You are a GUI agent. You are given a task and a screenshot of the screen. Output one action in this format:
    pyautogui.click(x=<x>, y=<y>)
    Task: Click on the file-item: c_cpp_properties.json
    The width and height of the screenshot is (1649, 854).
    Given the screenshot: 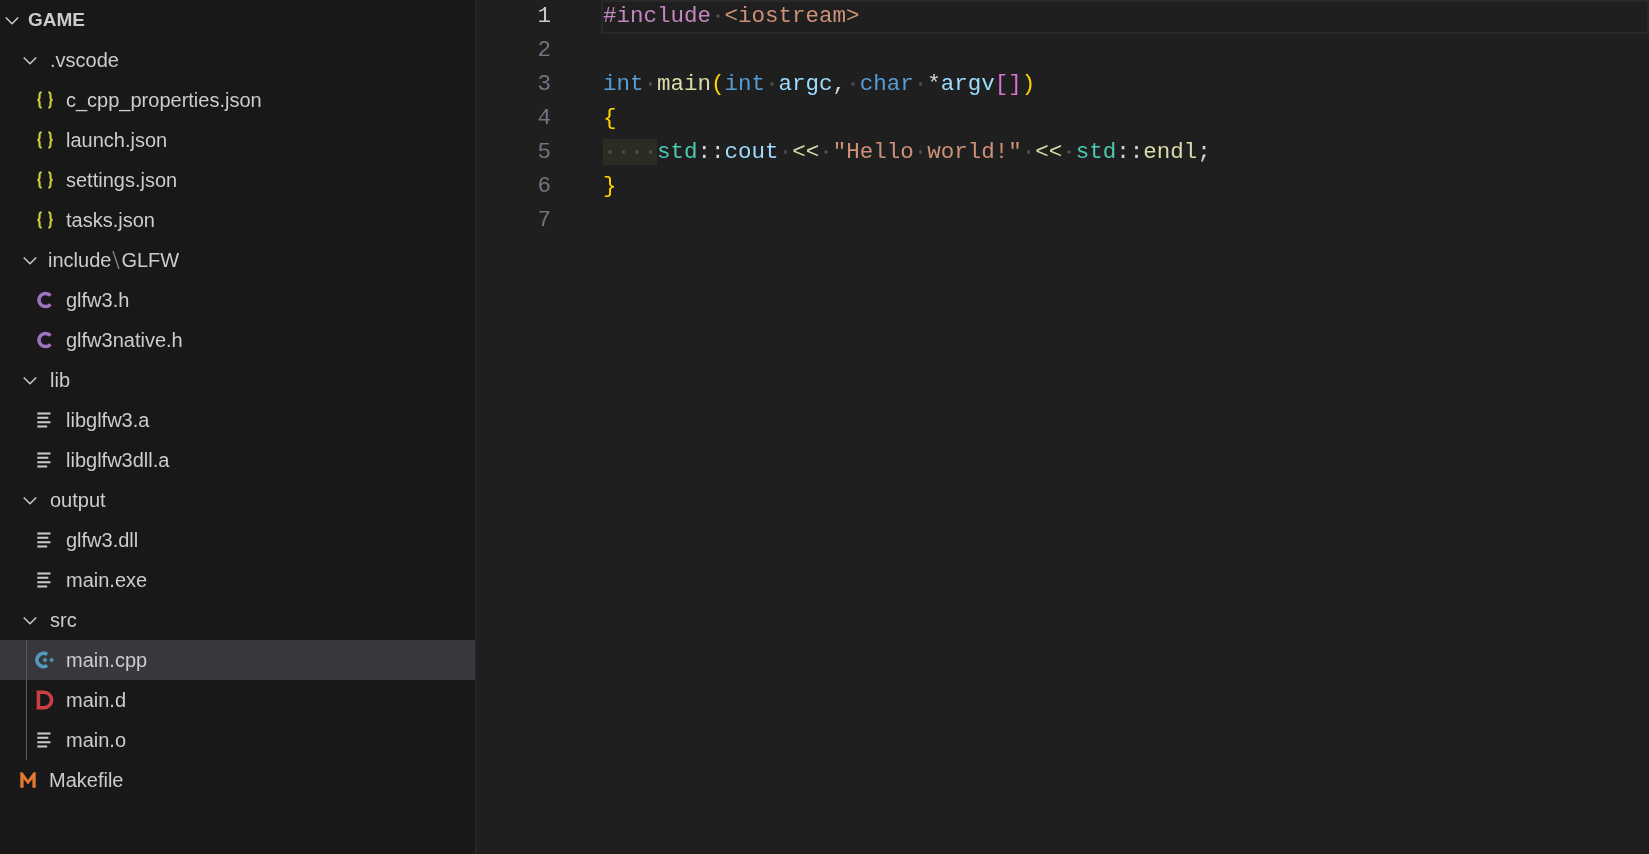 What is the action you would take?
    pyautogui.click(x=237, y=100)
    